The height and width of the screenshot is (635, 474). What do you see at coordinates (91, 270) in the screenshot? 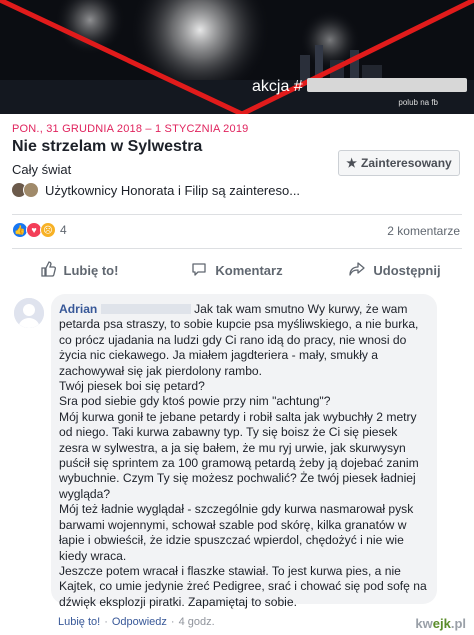
I see `like-button-label: Lubię to!` at bounding box center [91, 270].